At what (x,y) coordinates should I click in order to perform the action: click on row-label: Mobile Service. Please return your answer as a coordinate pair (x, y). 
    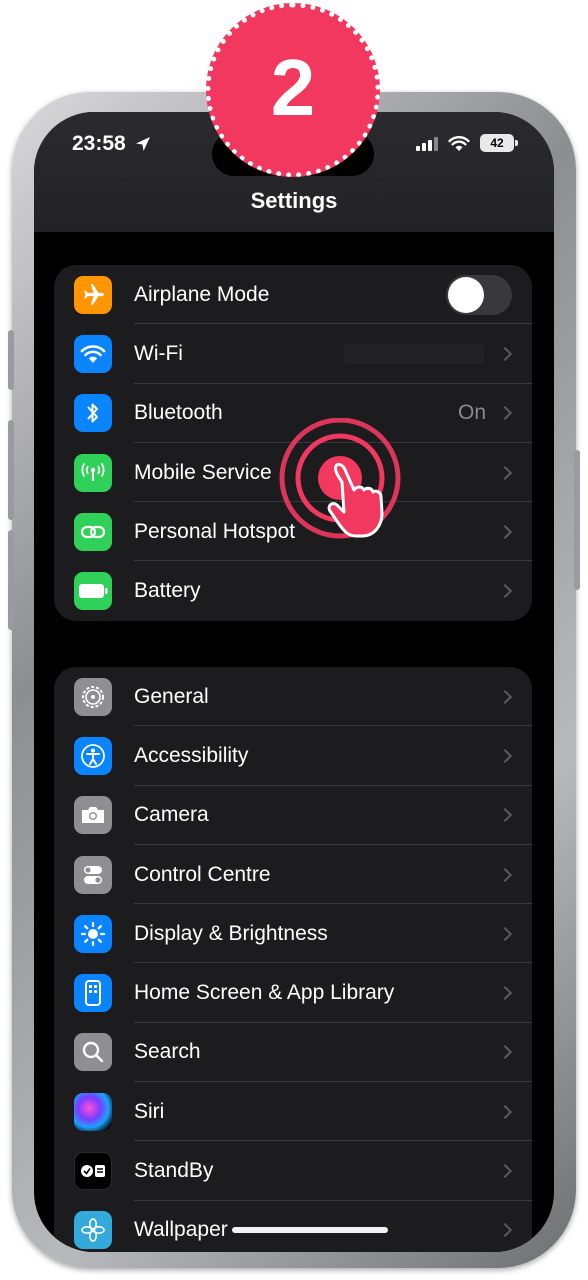
    Looking at the image, I should click on (203, 472).